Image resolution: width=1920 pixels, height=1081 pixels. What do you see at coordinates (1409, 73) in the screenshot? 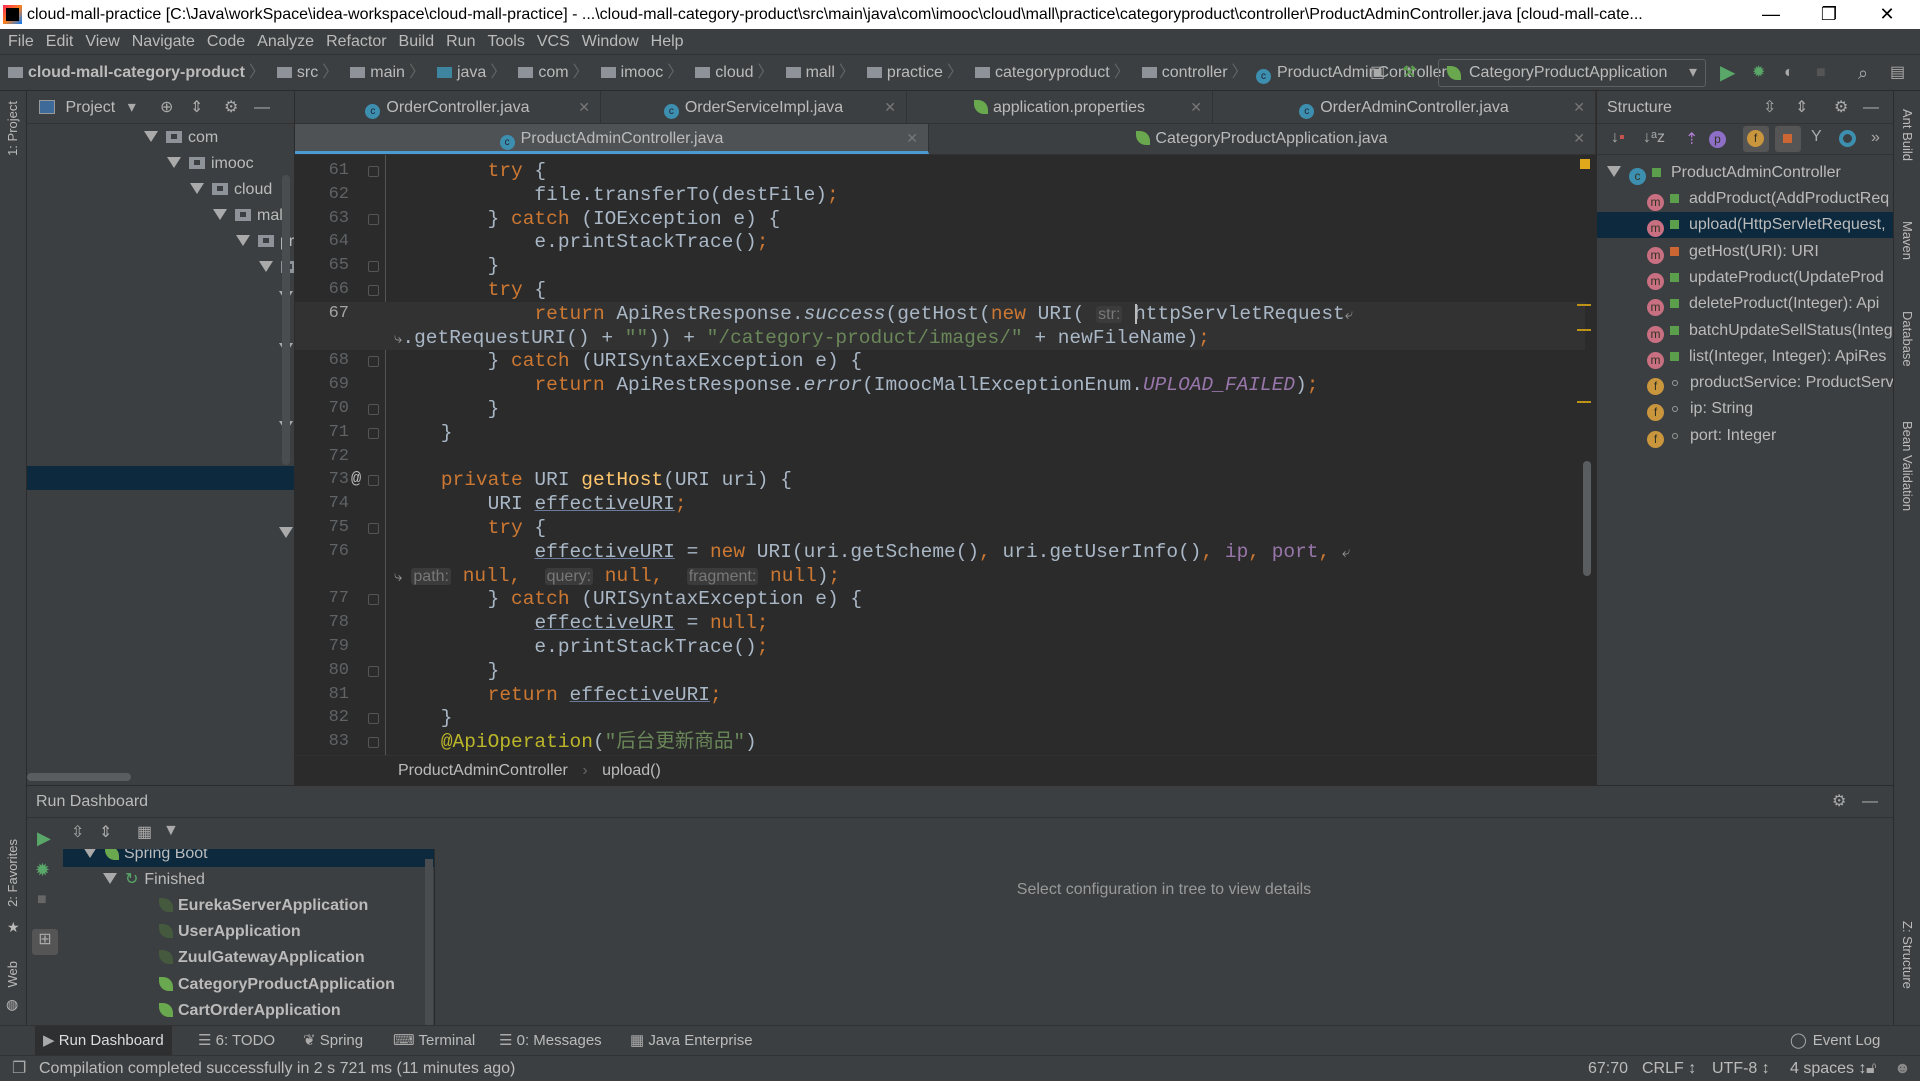
I see `build-hammer-icon: ⚒` at bounding box center [1409, 73].